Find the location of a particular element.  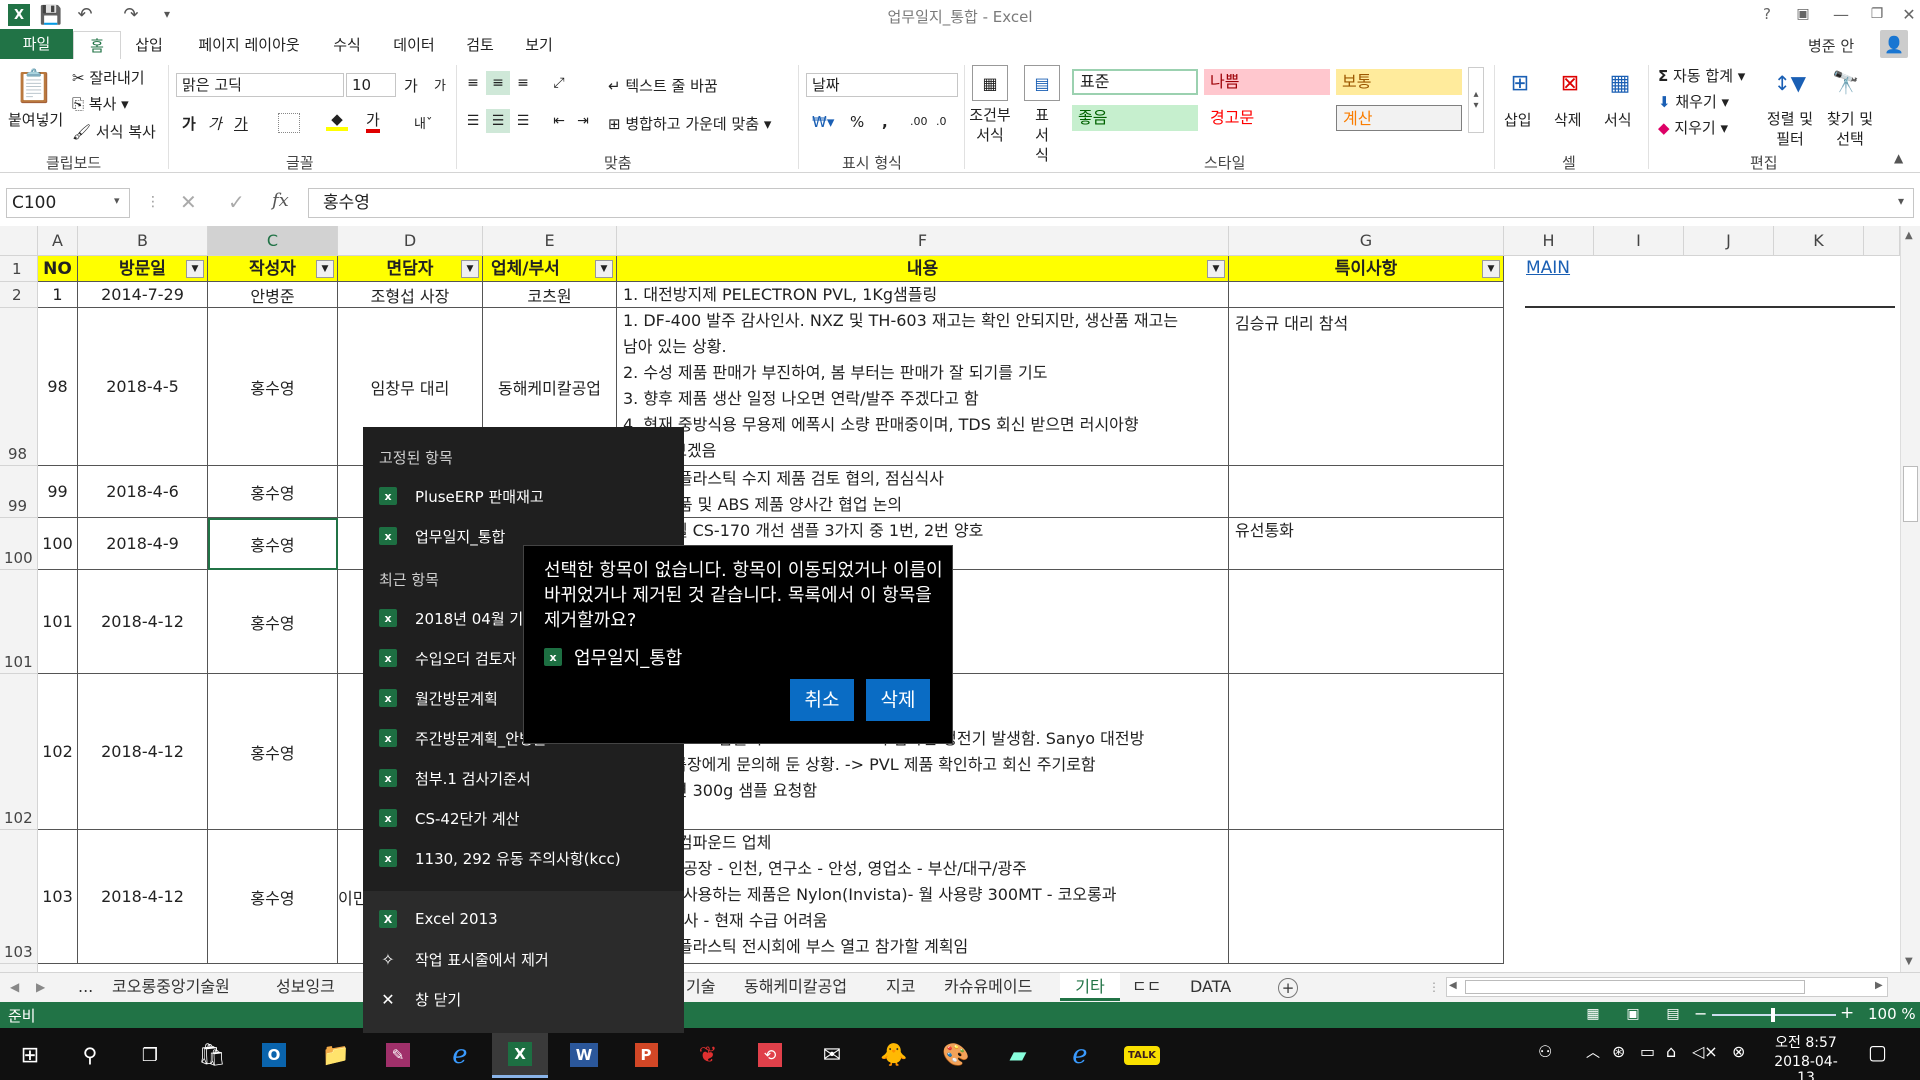

row-header-100: 100 is located at coordinates (19, 544).